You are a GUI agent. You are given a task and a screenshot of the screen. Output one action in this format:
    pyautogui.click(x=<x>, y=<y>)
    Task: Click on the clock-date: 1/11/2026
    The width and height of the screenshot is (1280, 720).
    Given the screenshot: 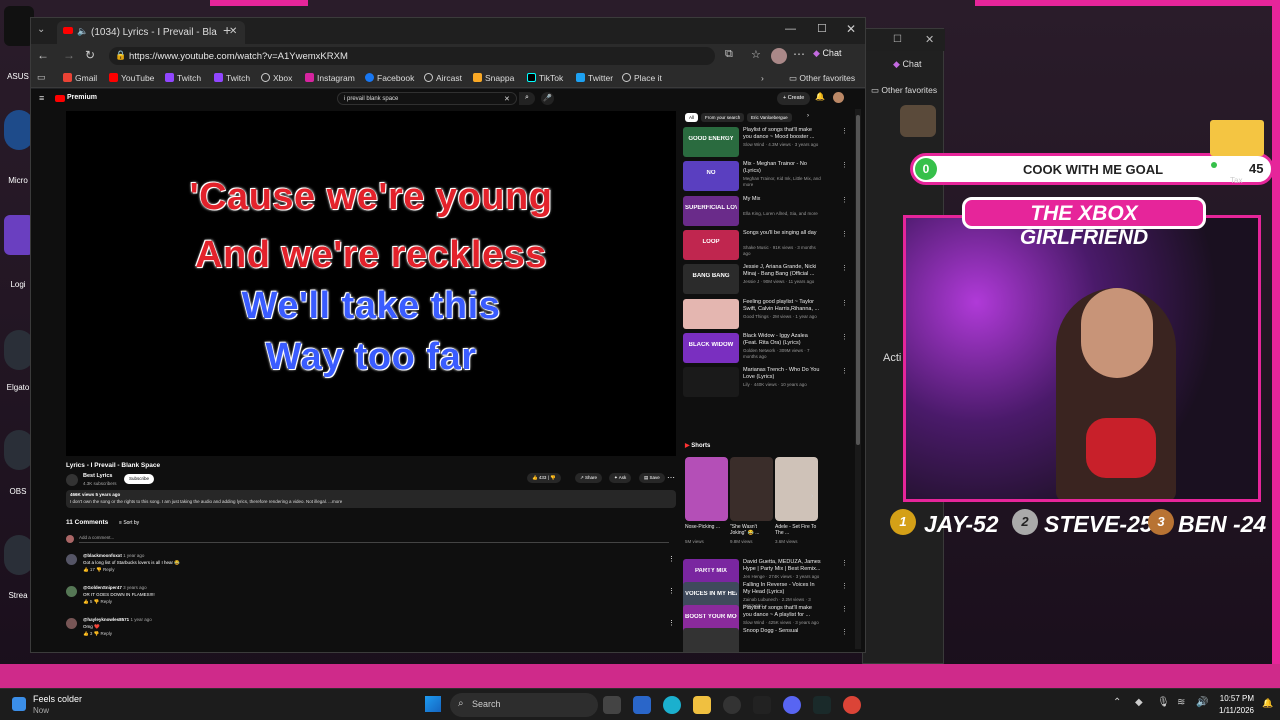 What is the action you would take?
    pyautogui.click(x=1233, y=710)
    